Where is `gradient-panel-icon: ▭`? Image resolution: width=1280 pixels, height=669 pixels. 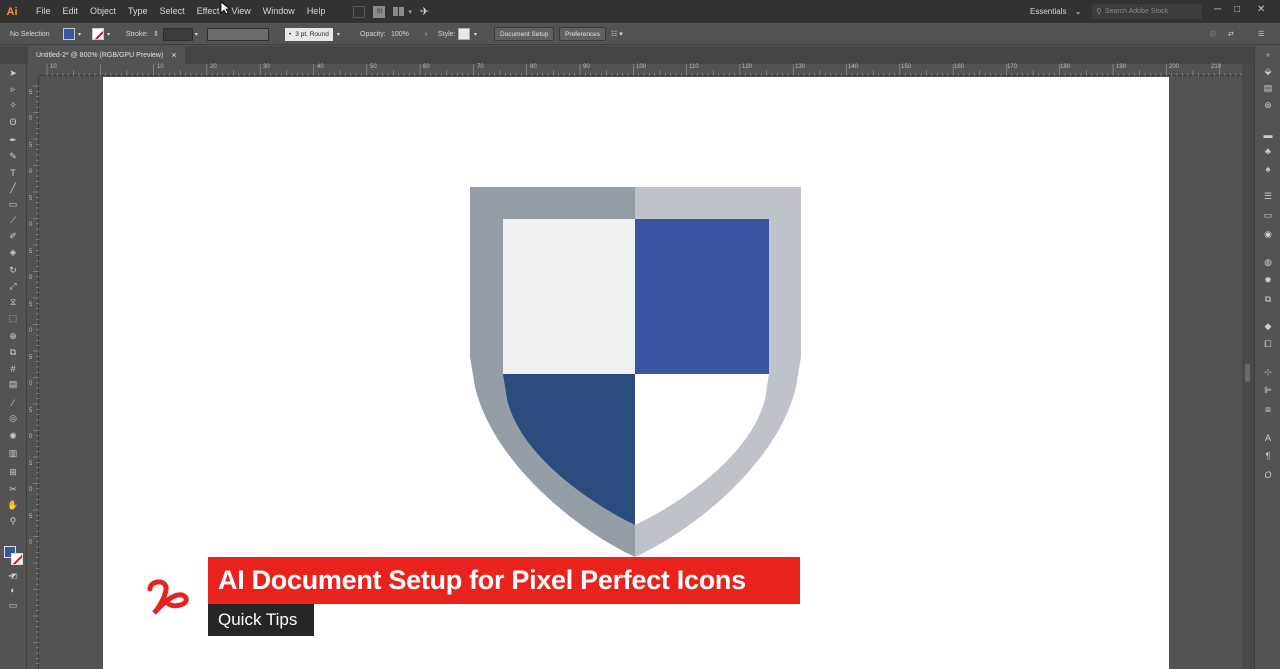 gradient-panel-icon: ▭ is located at coordinates (1268, 215).